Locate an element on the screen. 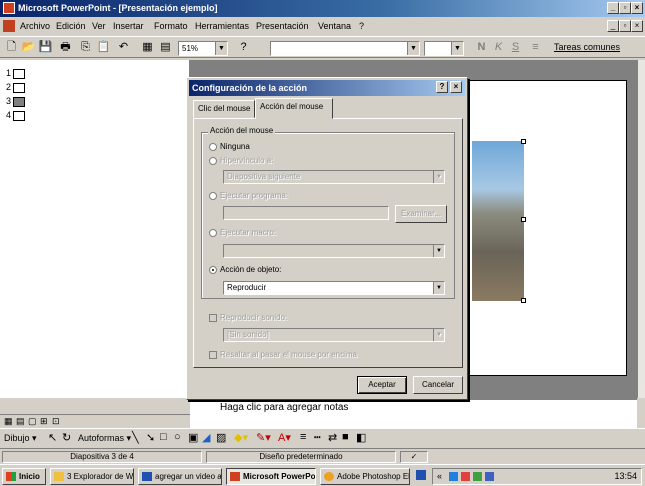  tray-app-icon is located at coordinates (477, 476).